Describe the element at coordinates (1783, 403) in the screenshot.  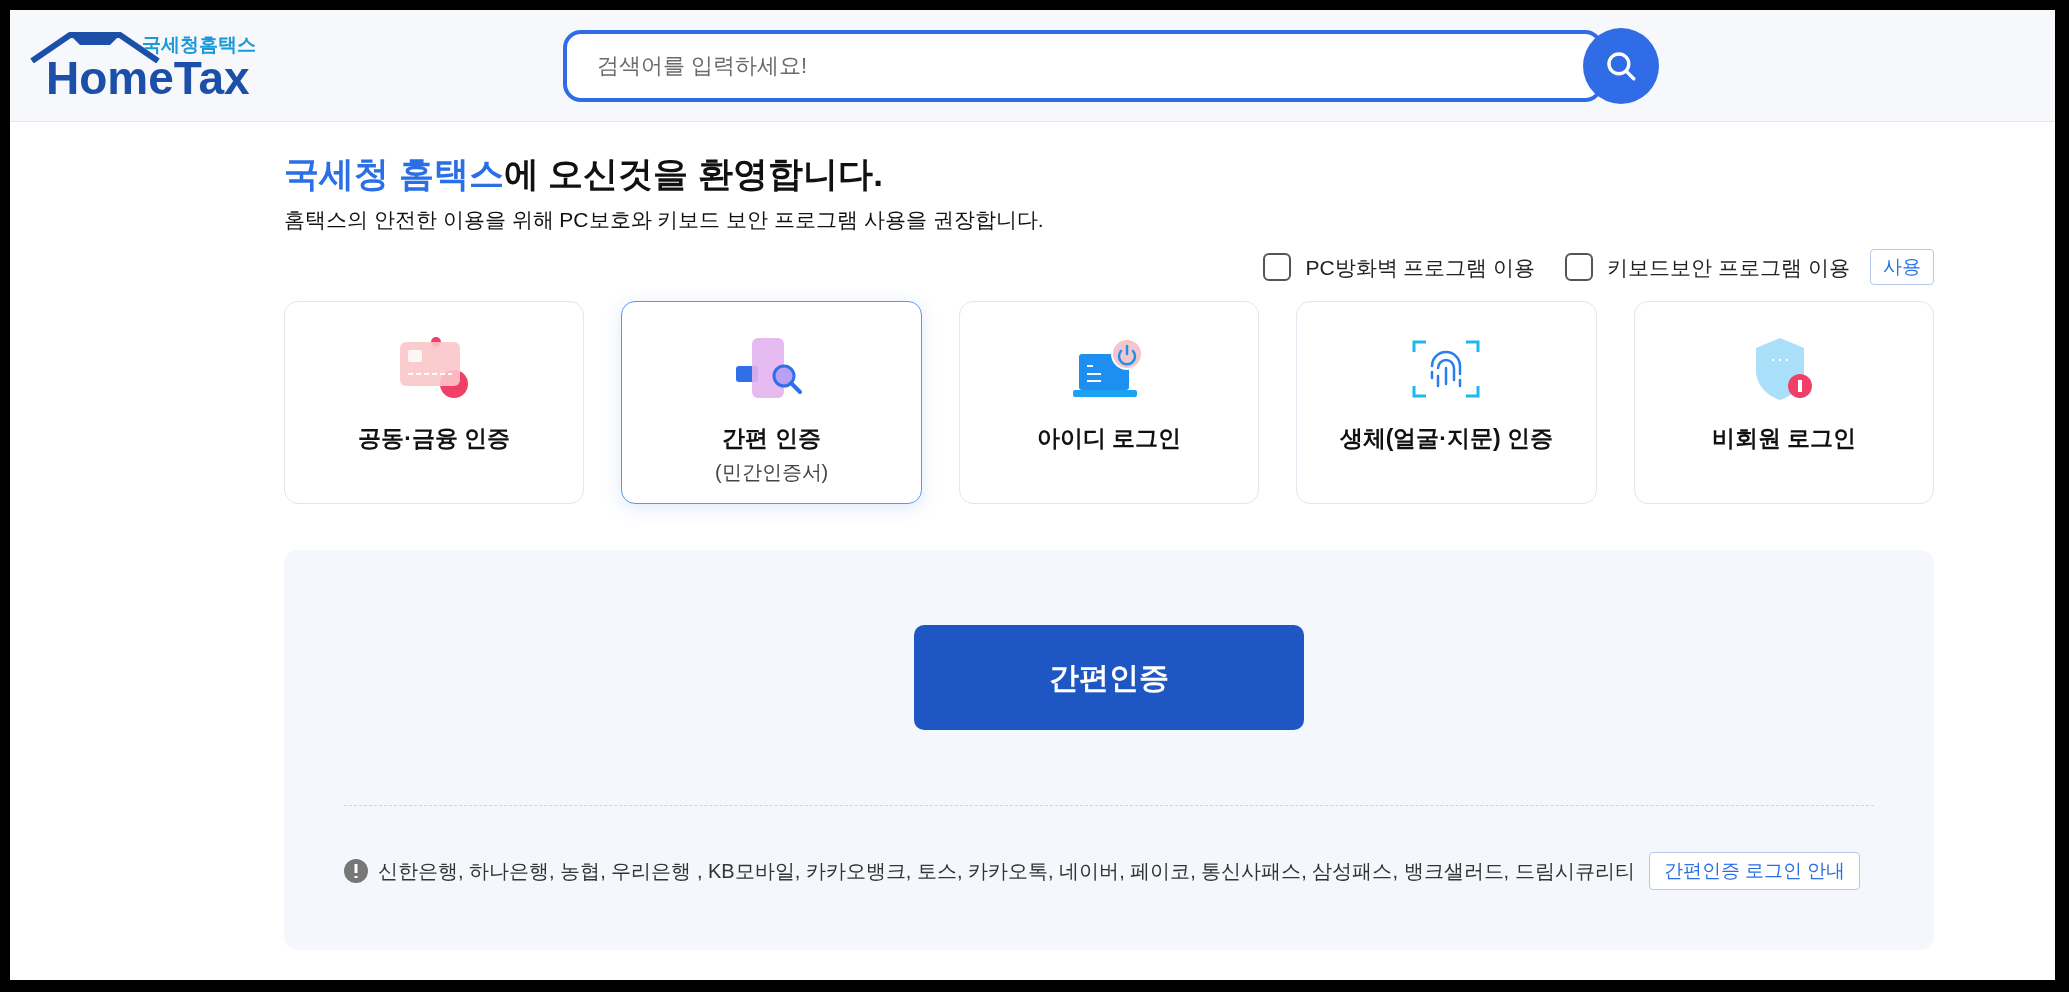
I see `login-method-card: 비회원 로그인` at that location.